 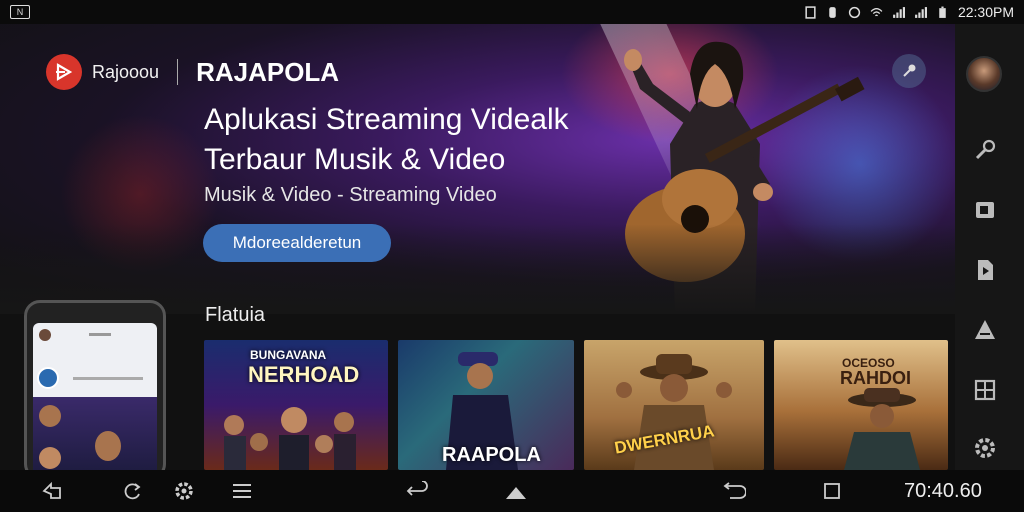 What do you see at coordinates (985, 210) in the screenshot?
I see `library-icon` at bounding box center [985, 210].